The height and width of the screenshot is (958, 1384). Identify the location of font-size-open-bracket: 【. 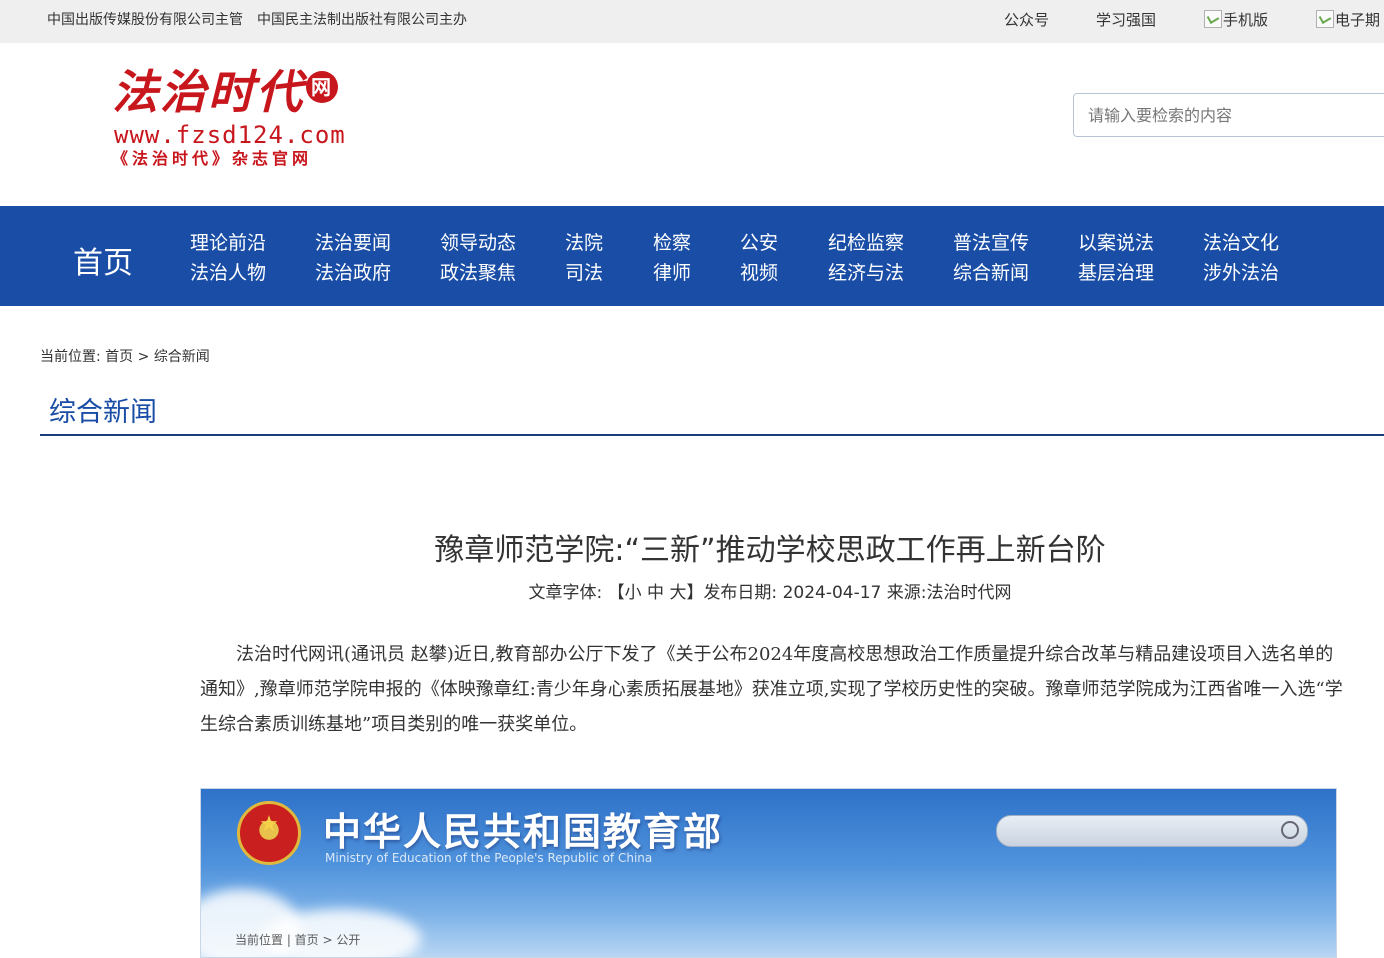
(616, 593).